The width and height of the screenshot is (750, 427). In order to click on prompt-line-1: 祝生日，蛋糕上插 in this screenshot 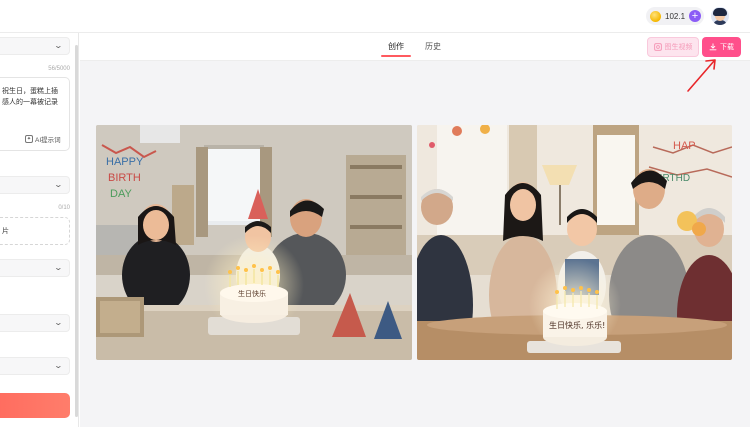, I will do `click(30, 91)`.